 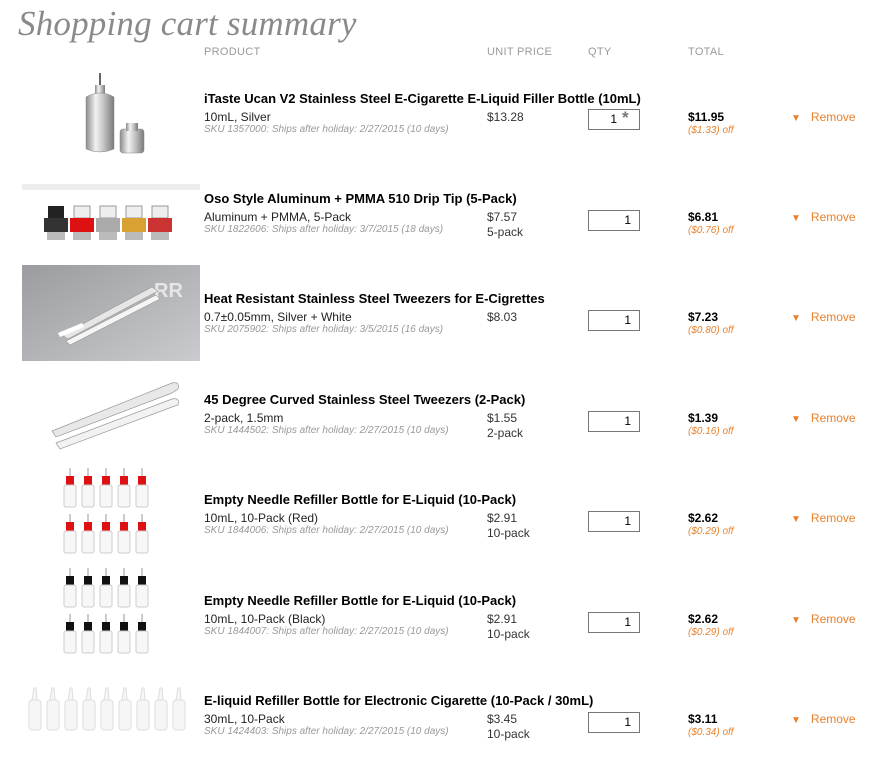 I want to click on asterisk-icon: *, so click(x=625, y=117).